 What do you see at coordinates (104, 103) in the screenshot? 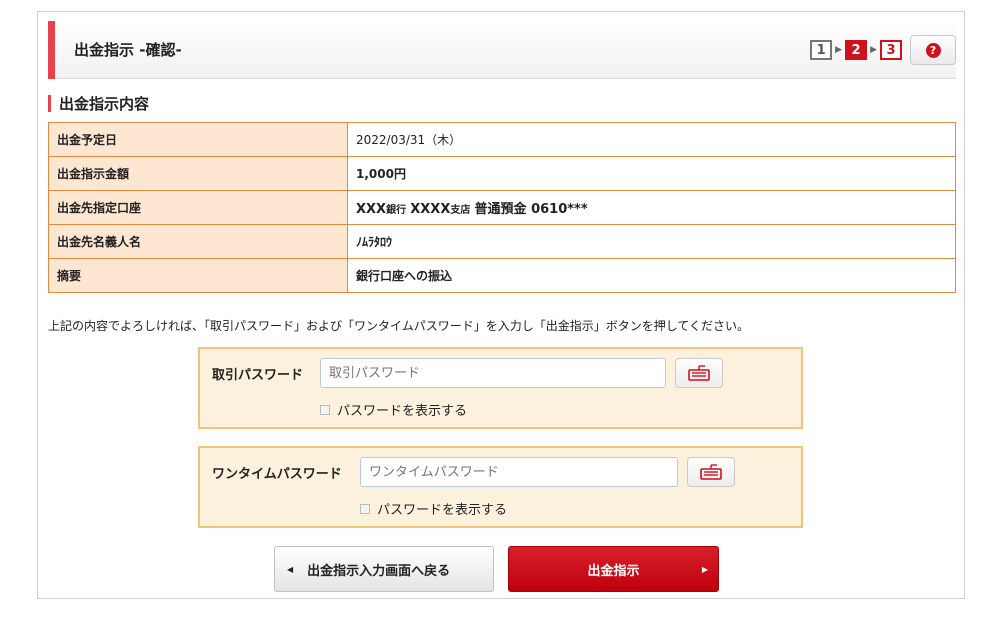
I see `section-title: 出金指示内容` at bounding box center [104, 103].